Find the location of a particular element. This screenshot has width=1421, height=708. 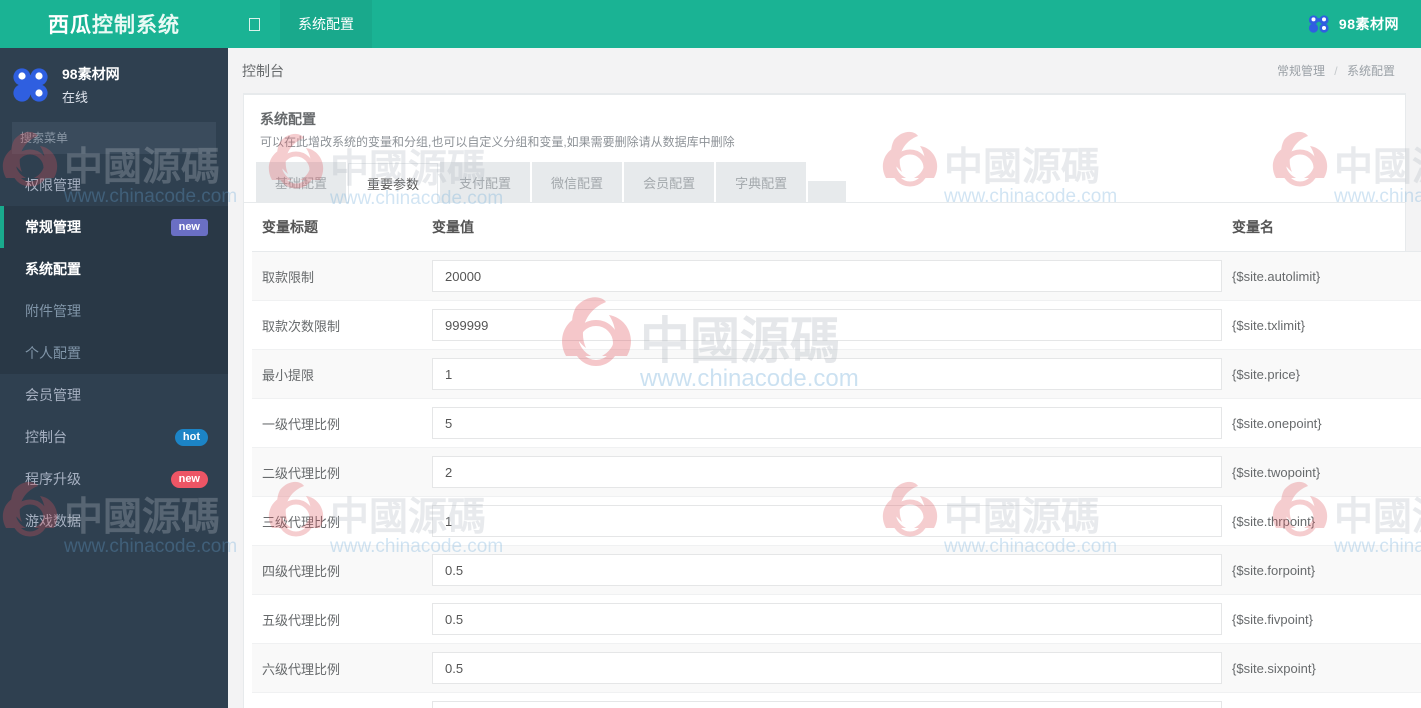

config-table-head: 变量标题 变量值 变量名 is located at coordinates (836, 227).